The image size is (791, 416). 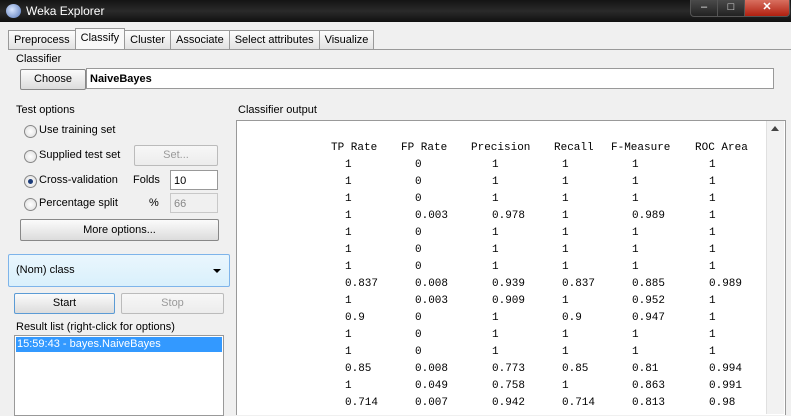 What do you see at coordinates (274, 39) in the screenshot?
I see `tab-select-attributes: Select attributes` at bounding box center [274, 39].